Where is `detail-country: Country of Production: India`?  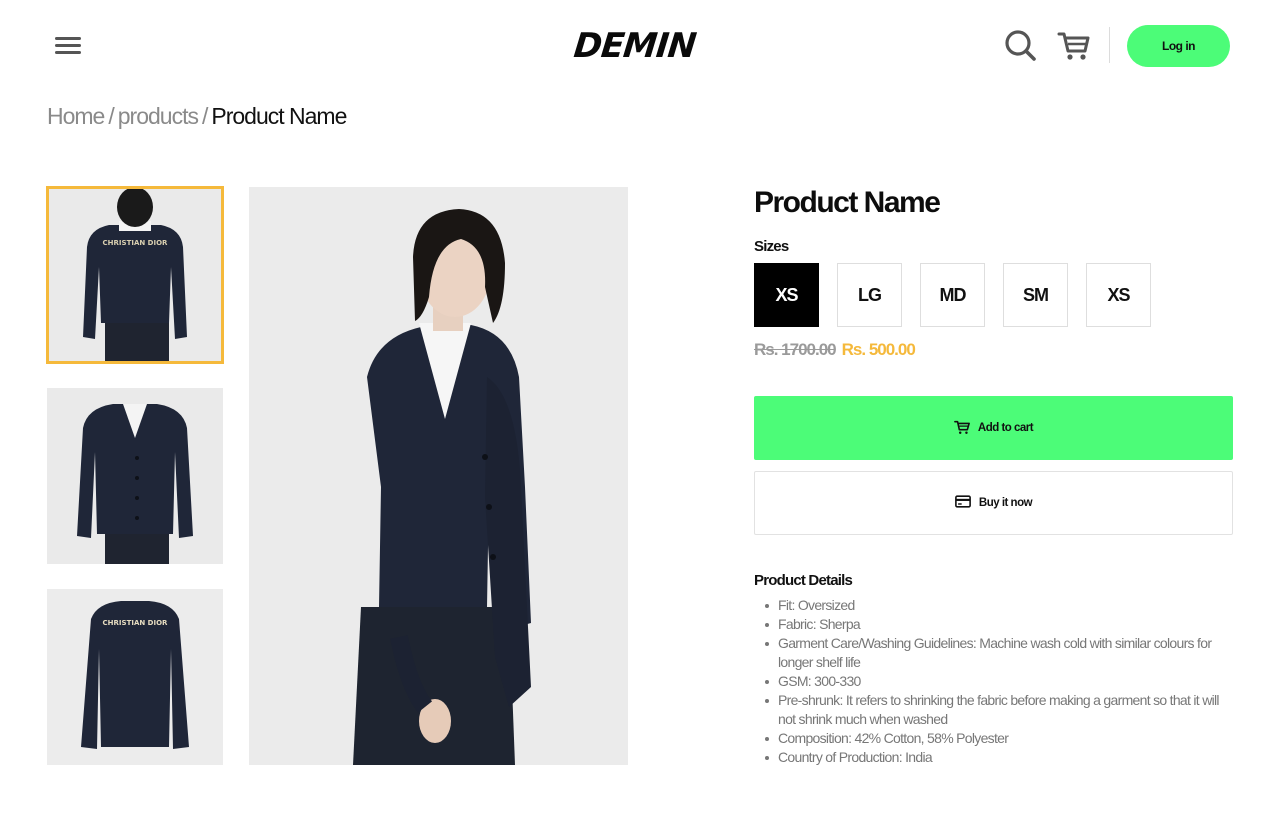 detail-country: Country of Production: India is located at coordinates (999, 757).